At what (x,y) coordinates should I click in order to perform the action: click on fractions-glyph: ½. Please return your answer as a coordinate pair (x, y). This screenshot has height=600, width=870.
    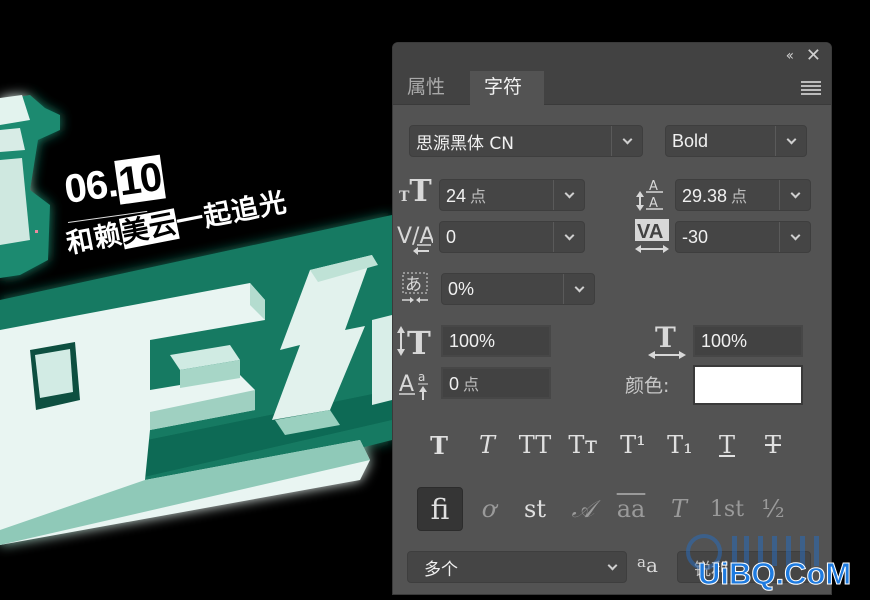
    Looking at the image, I should click on (773, 509).